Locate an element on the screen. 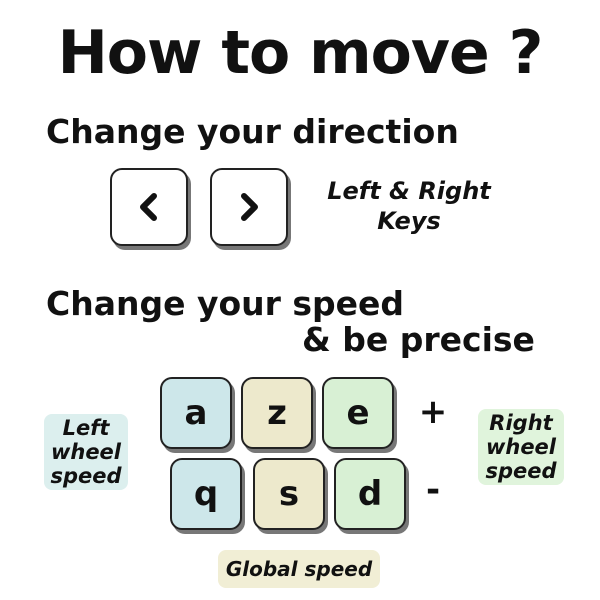 This screenshot has width=600, height=600. left-arrow-key is located at coordinates (149, 207).